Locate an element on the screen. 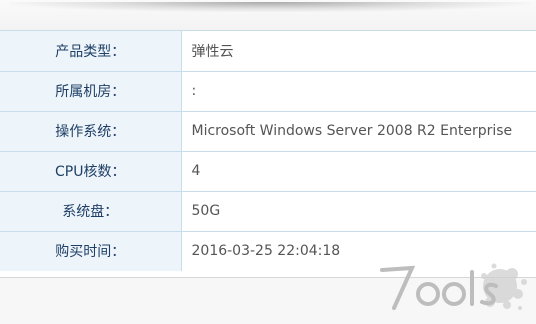 Image resolution: width=536 pixels, height=324 pixels. table-row-product-type: 产品类型： 弹性云 is located at coordinates (268, 51).